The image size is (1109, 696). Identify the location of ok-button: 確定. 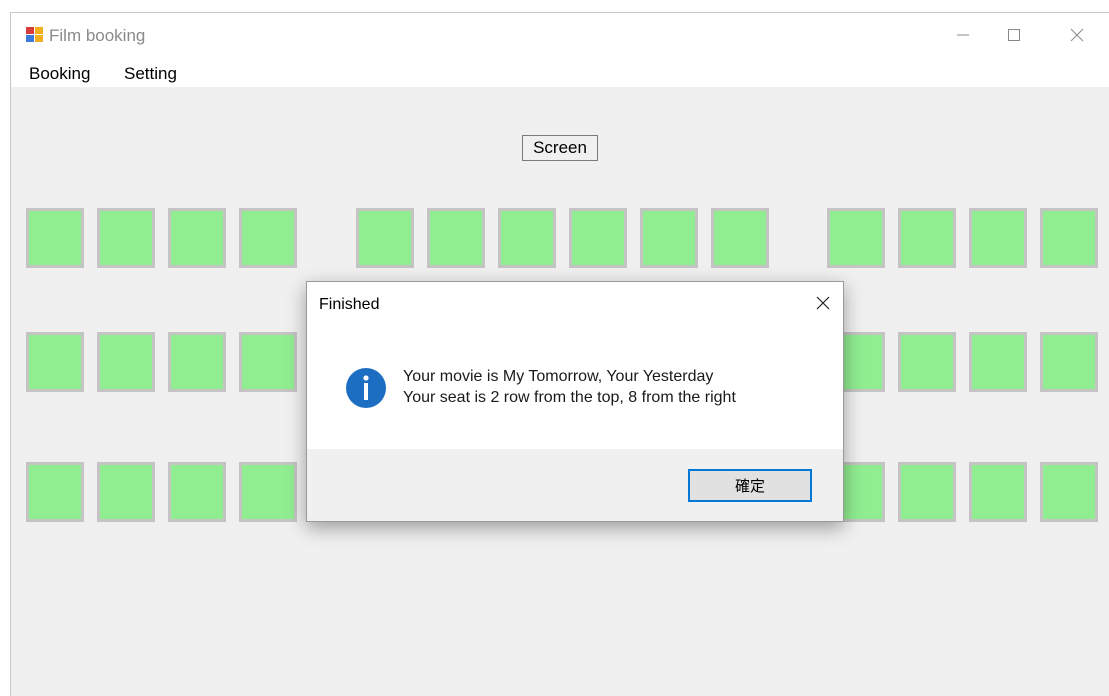
(750, 485).